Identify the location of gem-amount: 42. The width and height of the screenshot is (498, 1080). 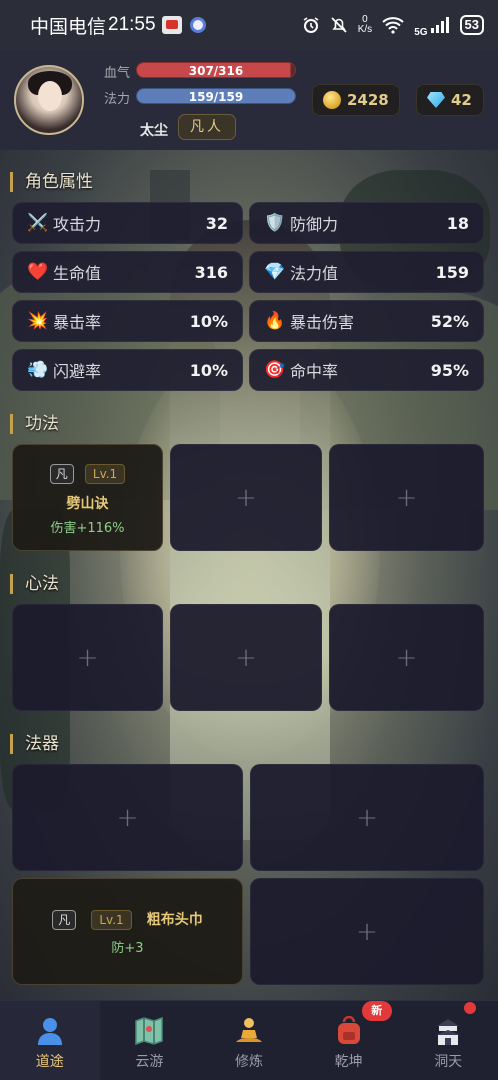
(461, 100).